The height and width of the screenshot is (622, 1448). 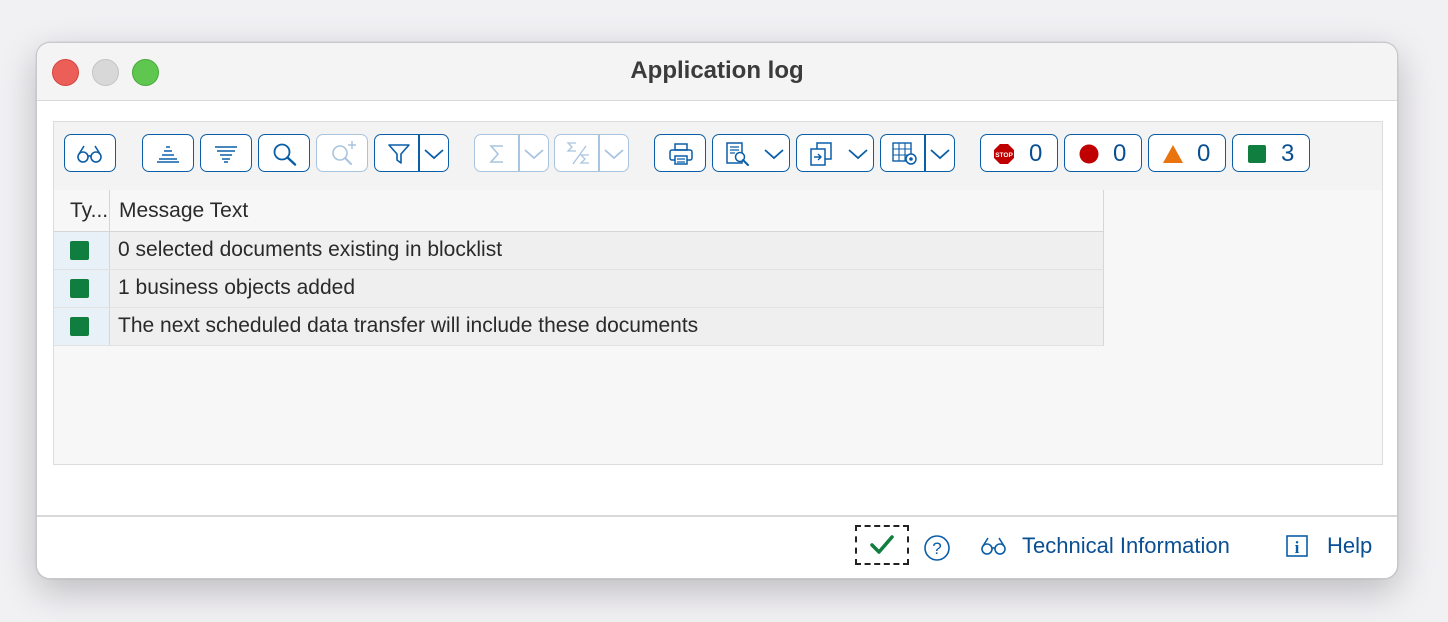 I want to click on stop-sign-icon: STOP, so click(x=1004, y=154).